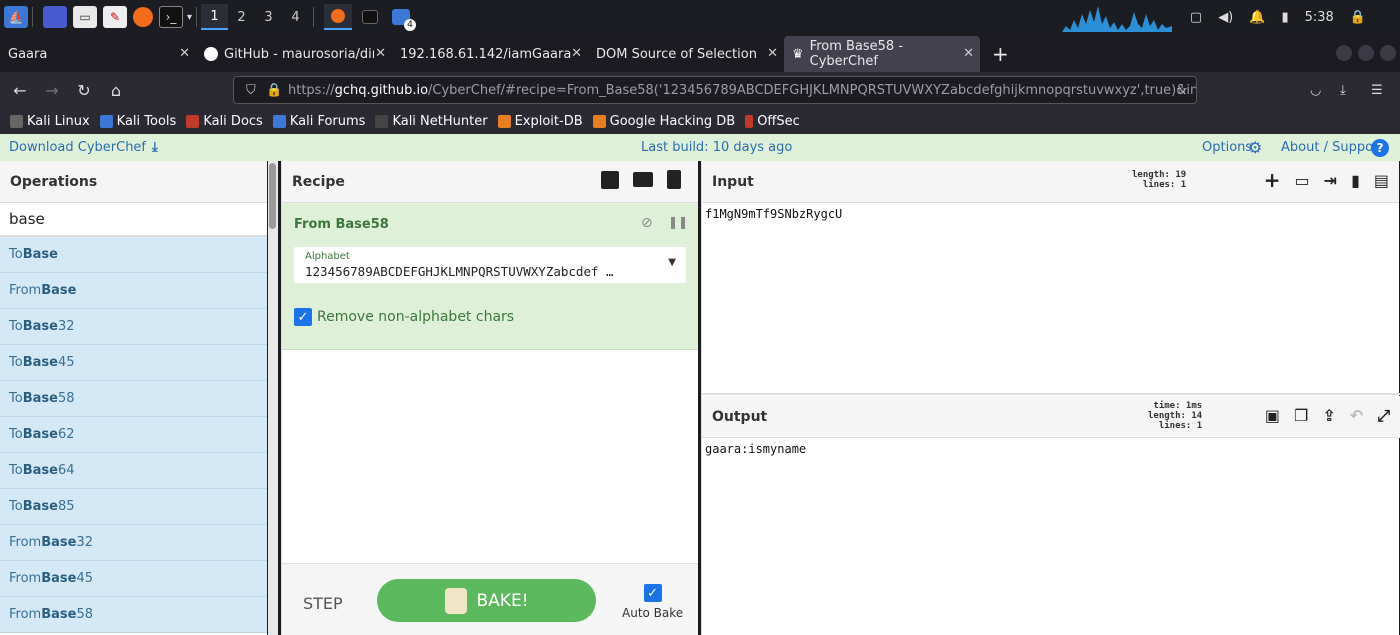  I want to click on terminal-window-icon, so click(370, 17).